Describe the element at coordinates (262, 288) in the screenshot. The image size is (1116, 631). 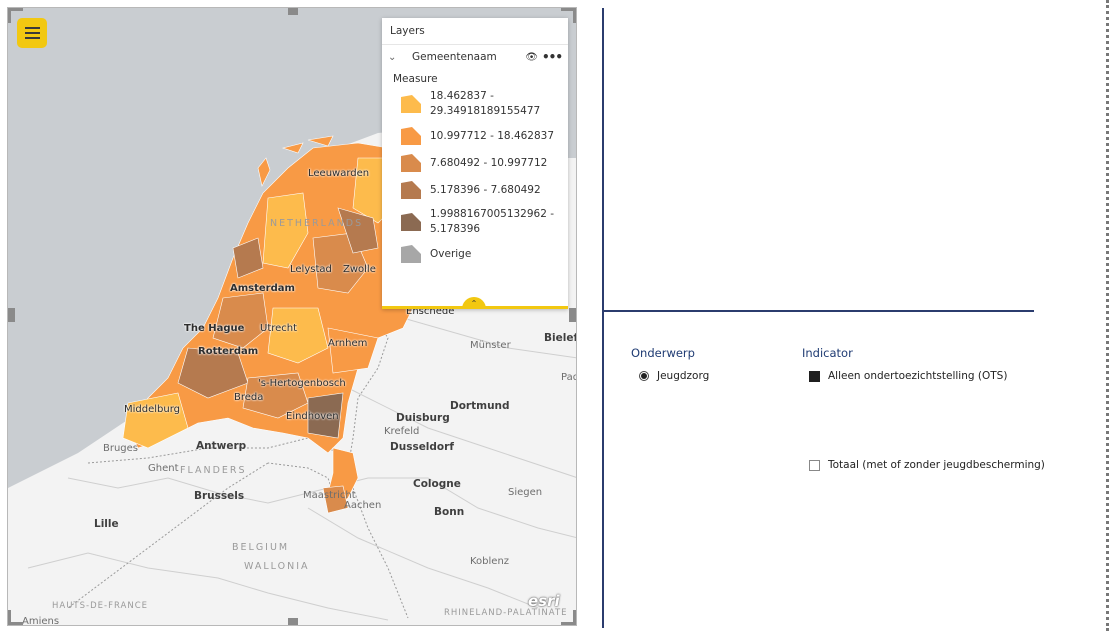
I see `label-amsterdam: Amsterdam` at that location.